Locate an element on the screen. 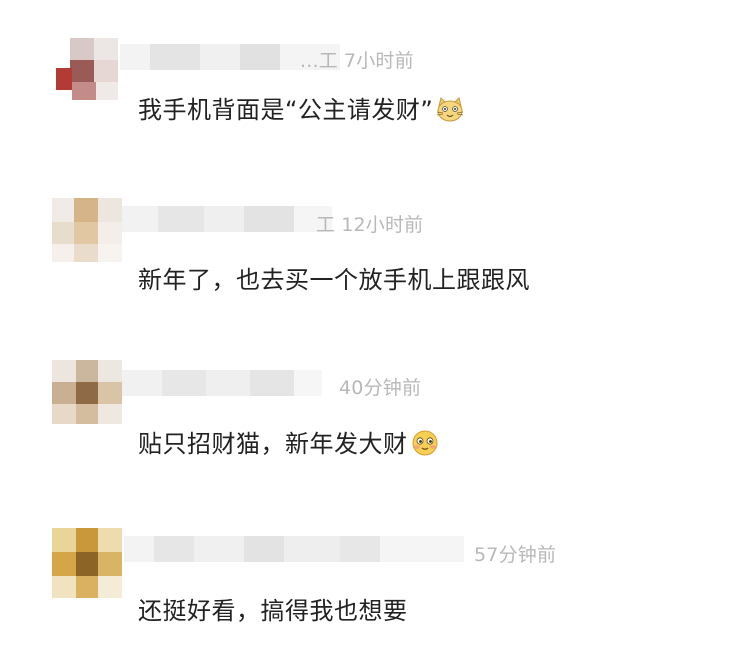 The image size is (729, 662). username-tail: 工 is located at coordinates (326, 225).